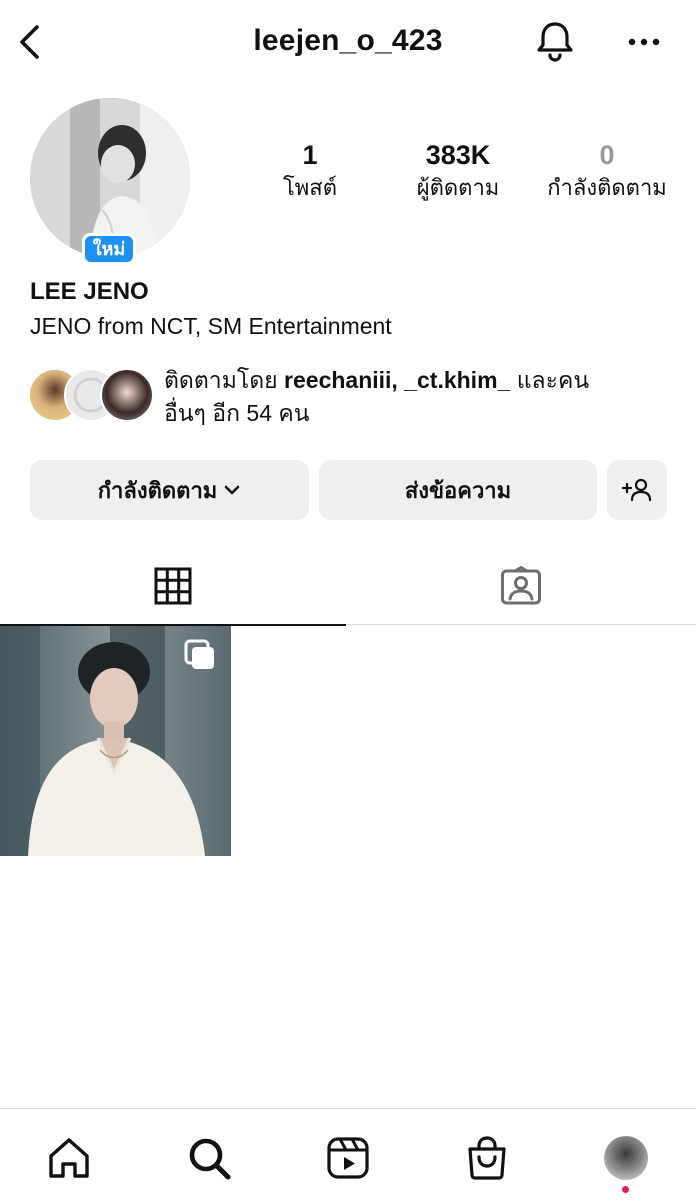  Describe the element at coordinates (237, 413) in the screenshot. I see `mutual-others-count: อื่นๆ อีก 54 คน` at that location.